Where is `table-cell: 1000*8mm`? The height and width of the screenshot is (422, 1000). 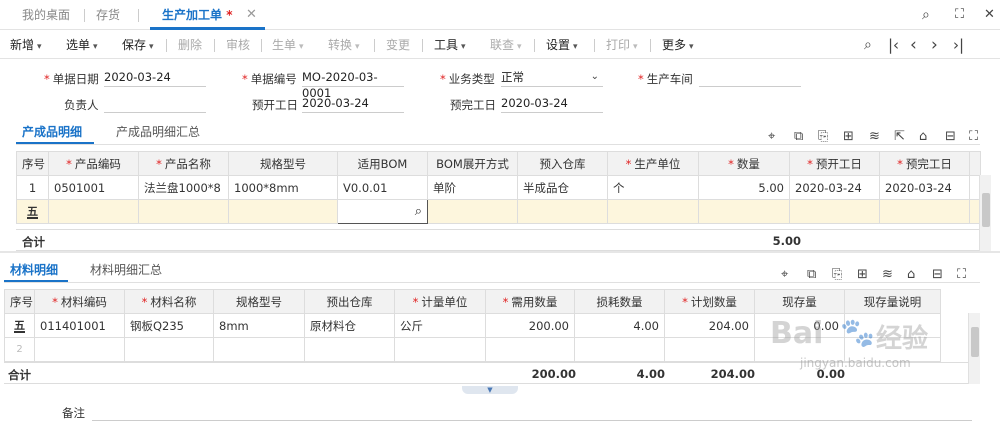
table-cell: 1000*8mm is located at coordinates (283, 187).